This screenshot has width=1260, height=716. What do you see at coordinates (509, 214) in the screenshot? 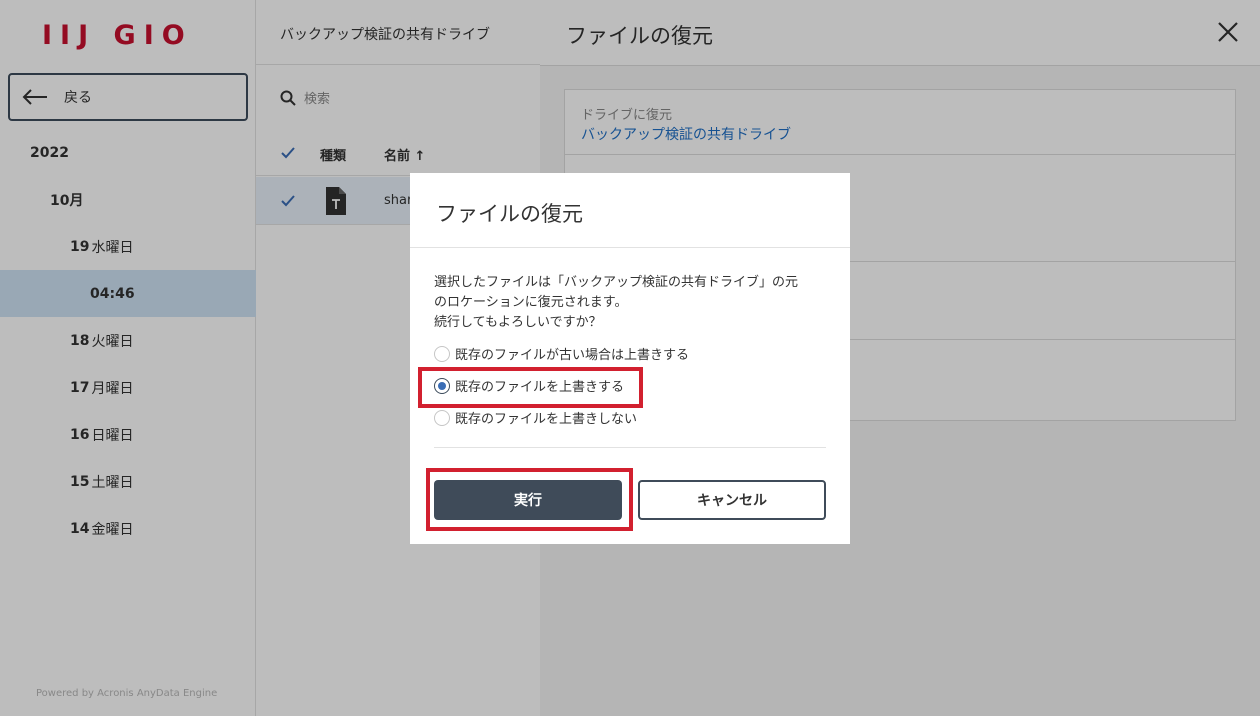
I see `dialog-title: ファイルの復元` at bounding box center [509, 214].